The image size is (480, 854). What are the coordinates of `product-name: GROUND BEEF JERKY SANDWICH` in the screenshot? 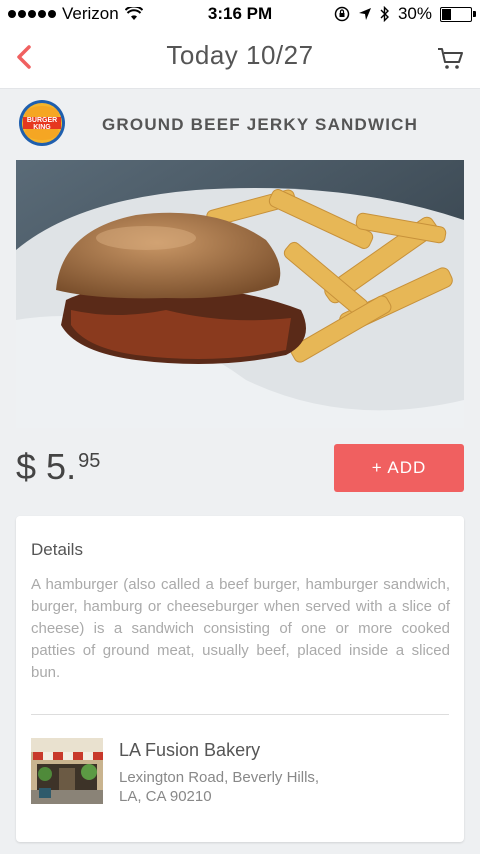 It's located at (260, 124).